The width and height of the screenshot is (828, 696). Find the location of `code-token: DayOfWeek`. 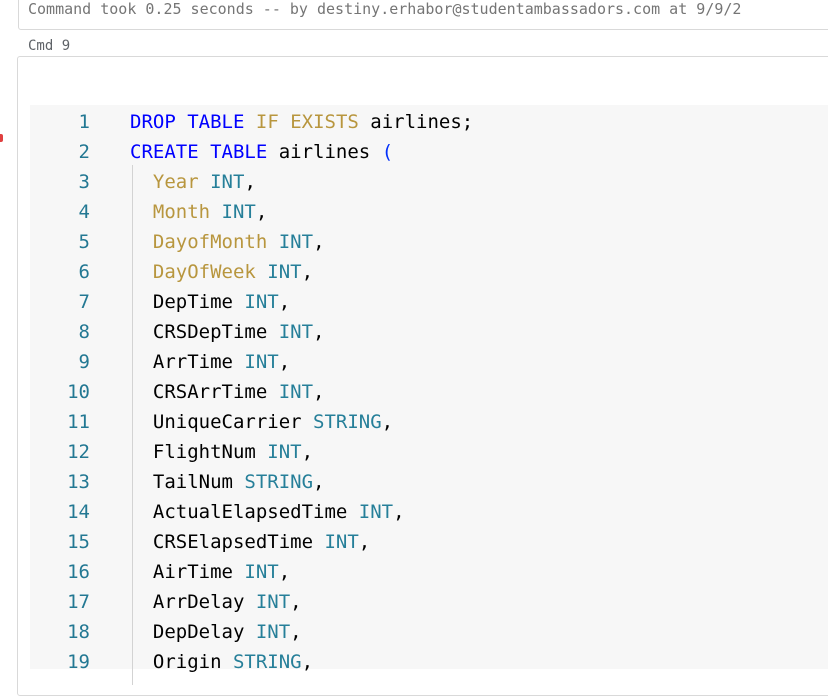

code-token: DayOfWeek is located at coordinates (204, 272).